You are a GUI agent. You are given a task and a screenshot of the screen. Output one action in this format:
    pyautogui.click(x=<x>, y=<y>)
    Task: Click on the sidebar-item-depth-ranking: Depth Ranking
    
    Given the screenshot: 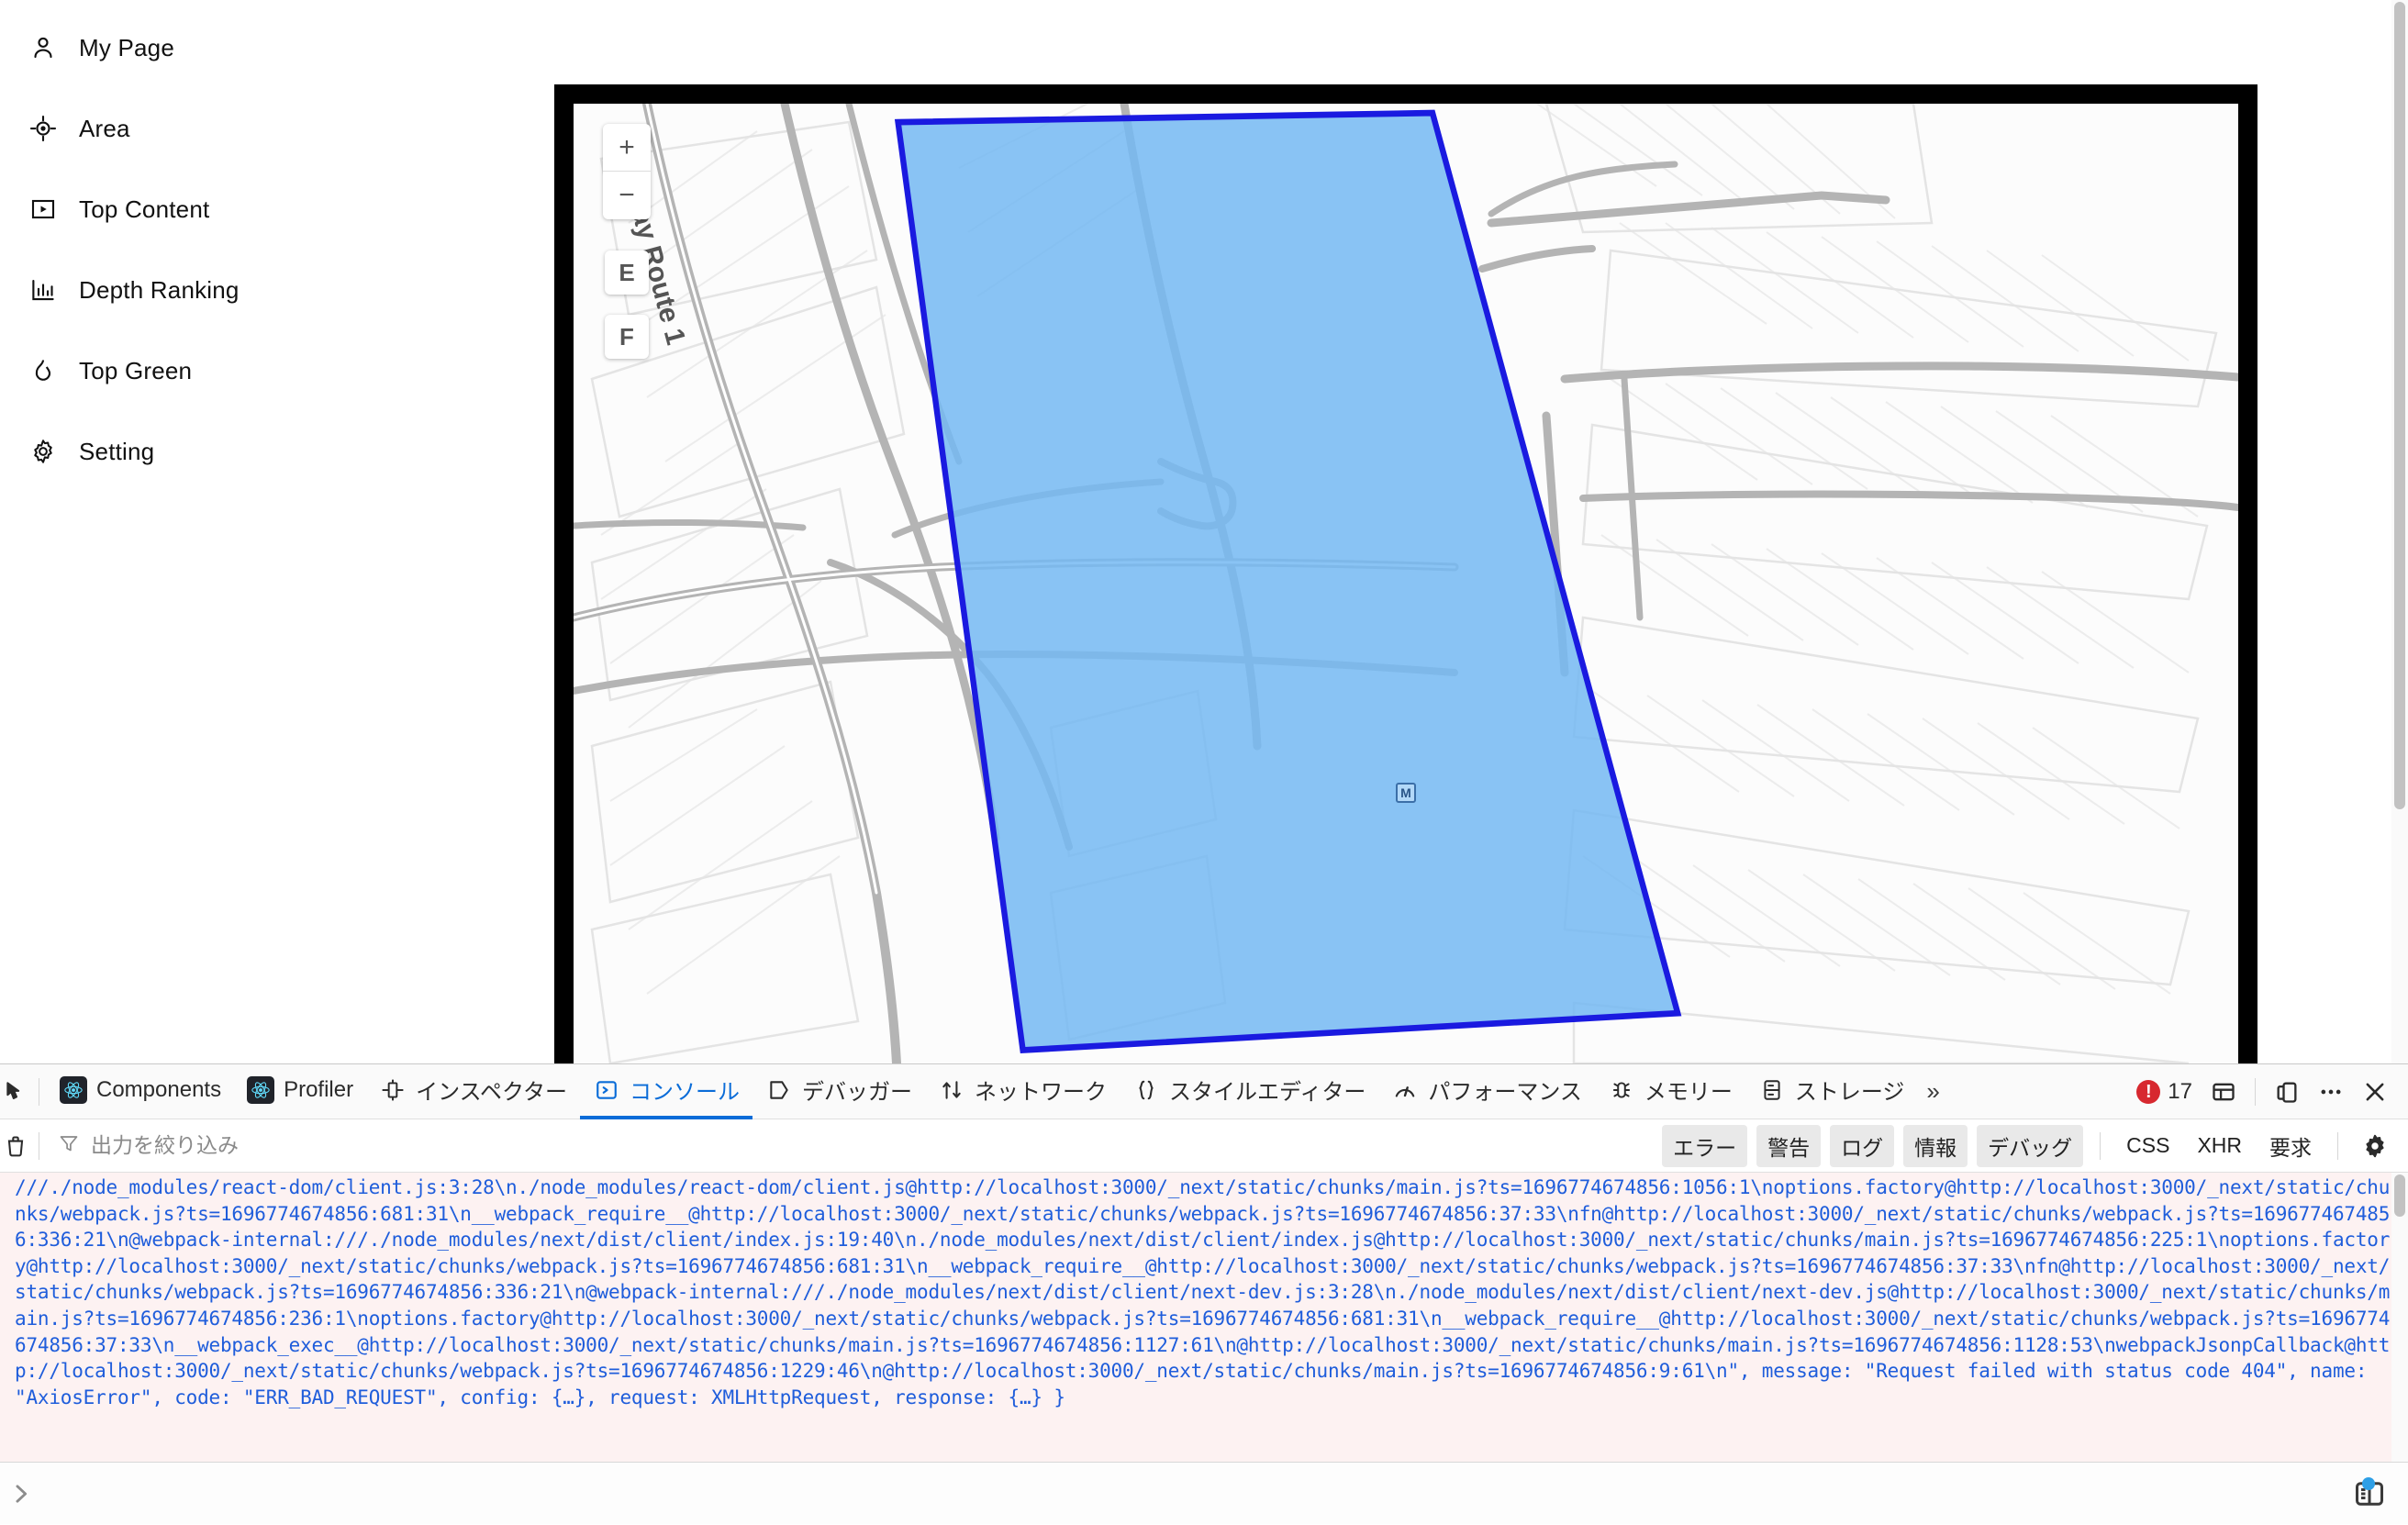 What is the action you would take?
    pyautogui.click(x=277, y=290)
    